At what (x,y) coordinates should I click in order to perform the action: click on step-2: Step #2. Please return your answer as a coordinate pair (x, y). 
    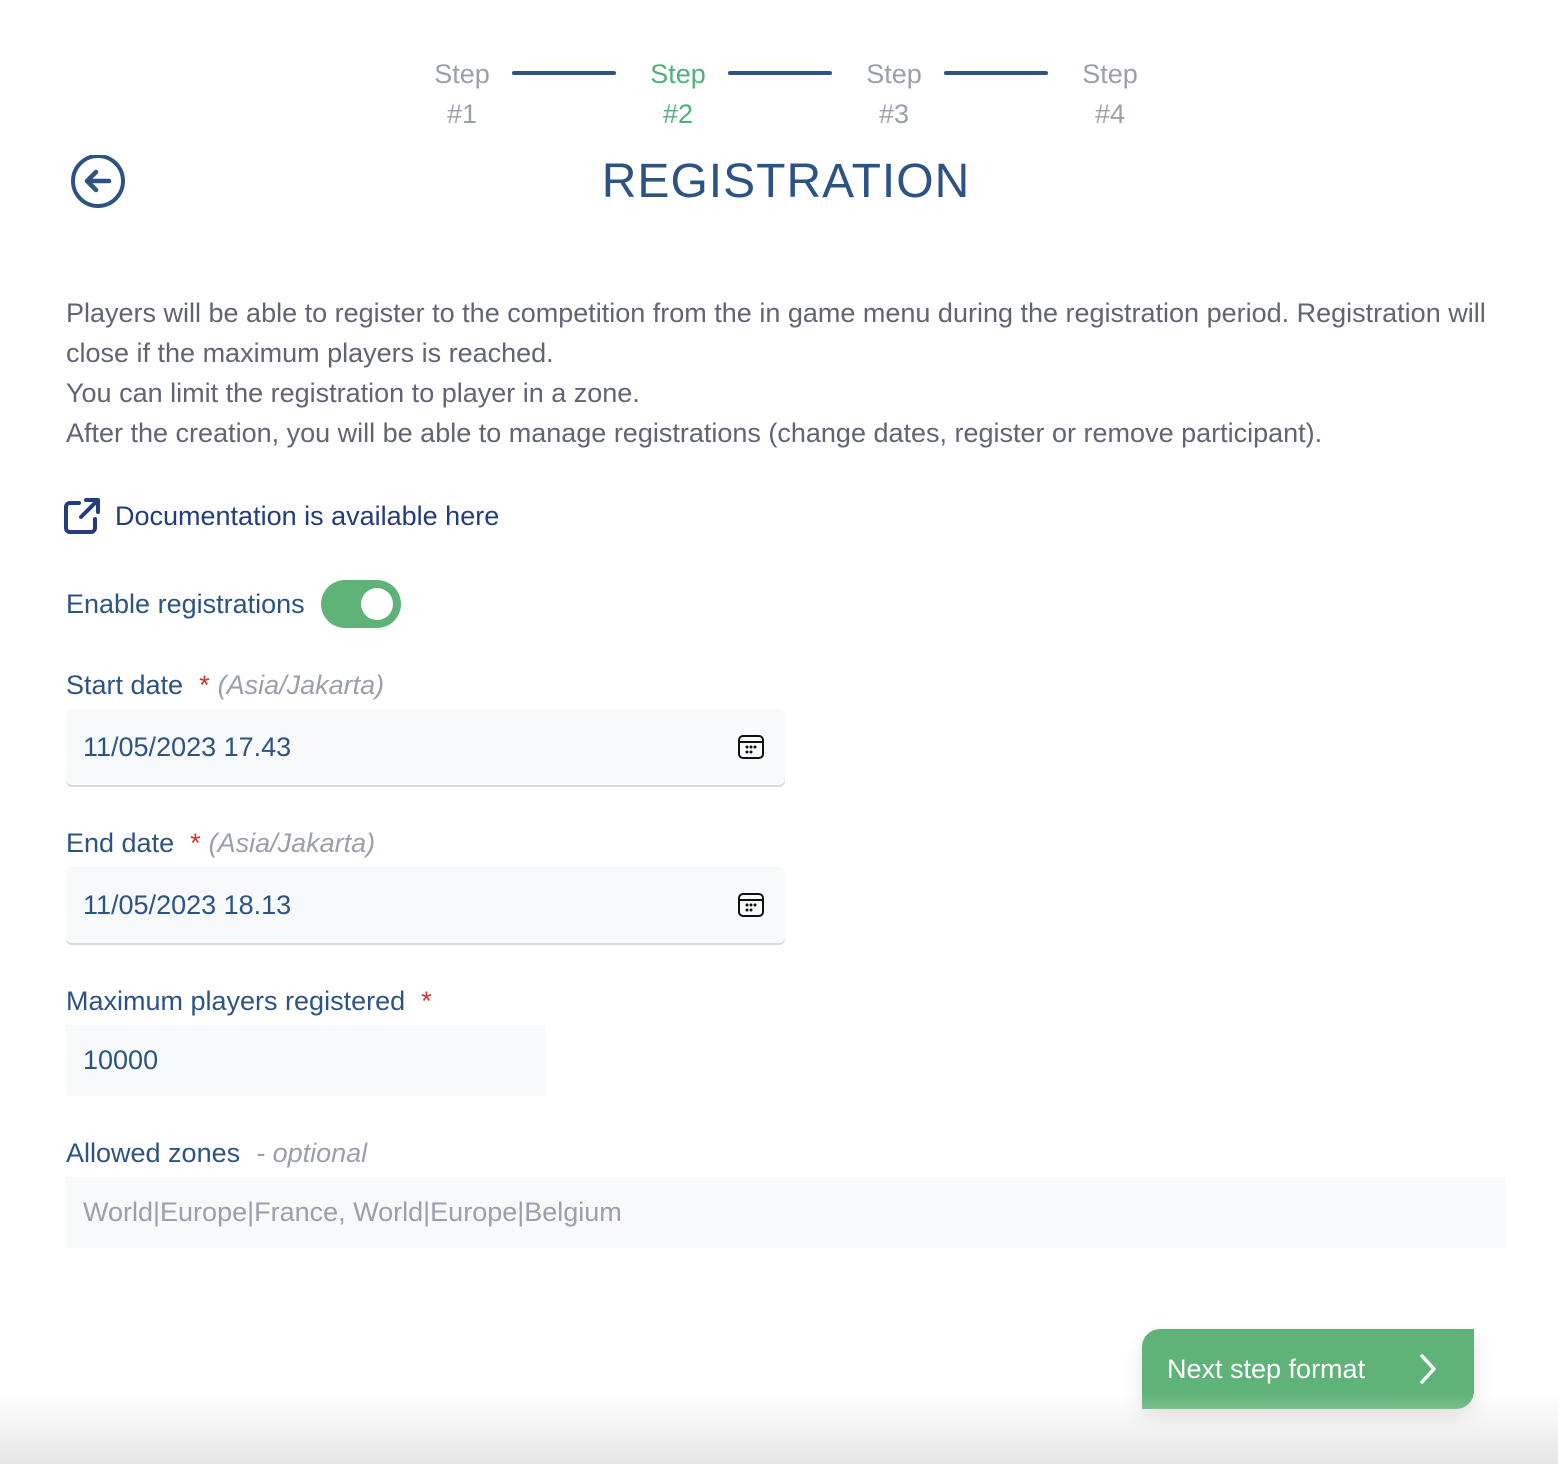
    Looking at the image, I should click on (678, 94).